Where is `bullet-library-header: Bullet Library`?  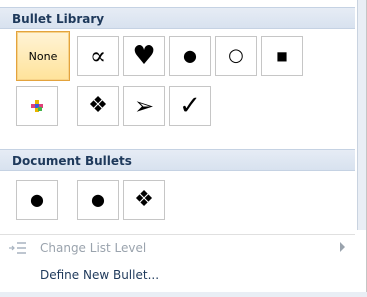
bullet-library-header: Bullet Library is located at coordinates (177, 18).